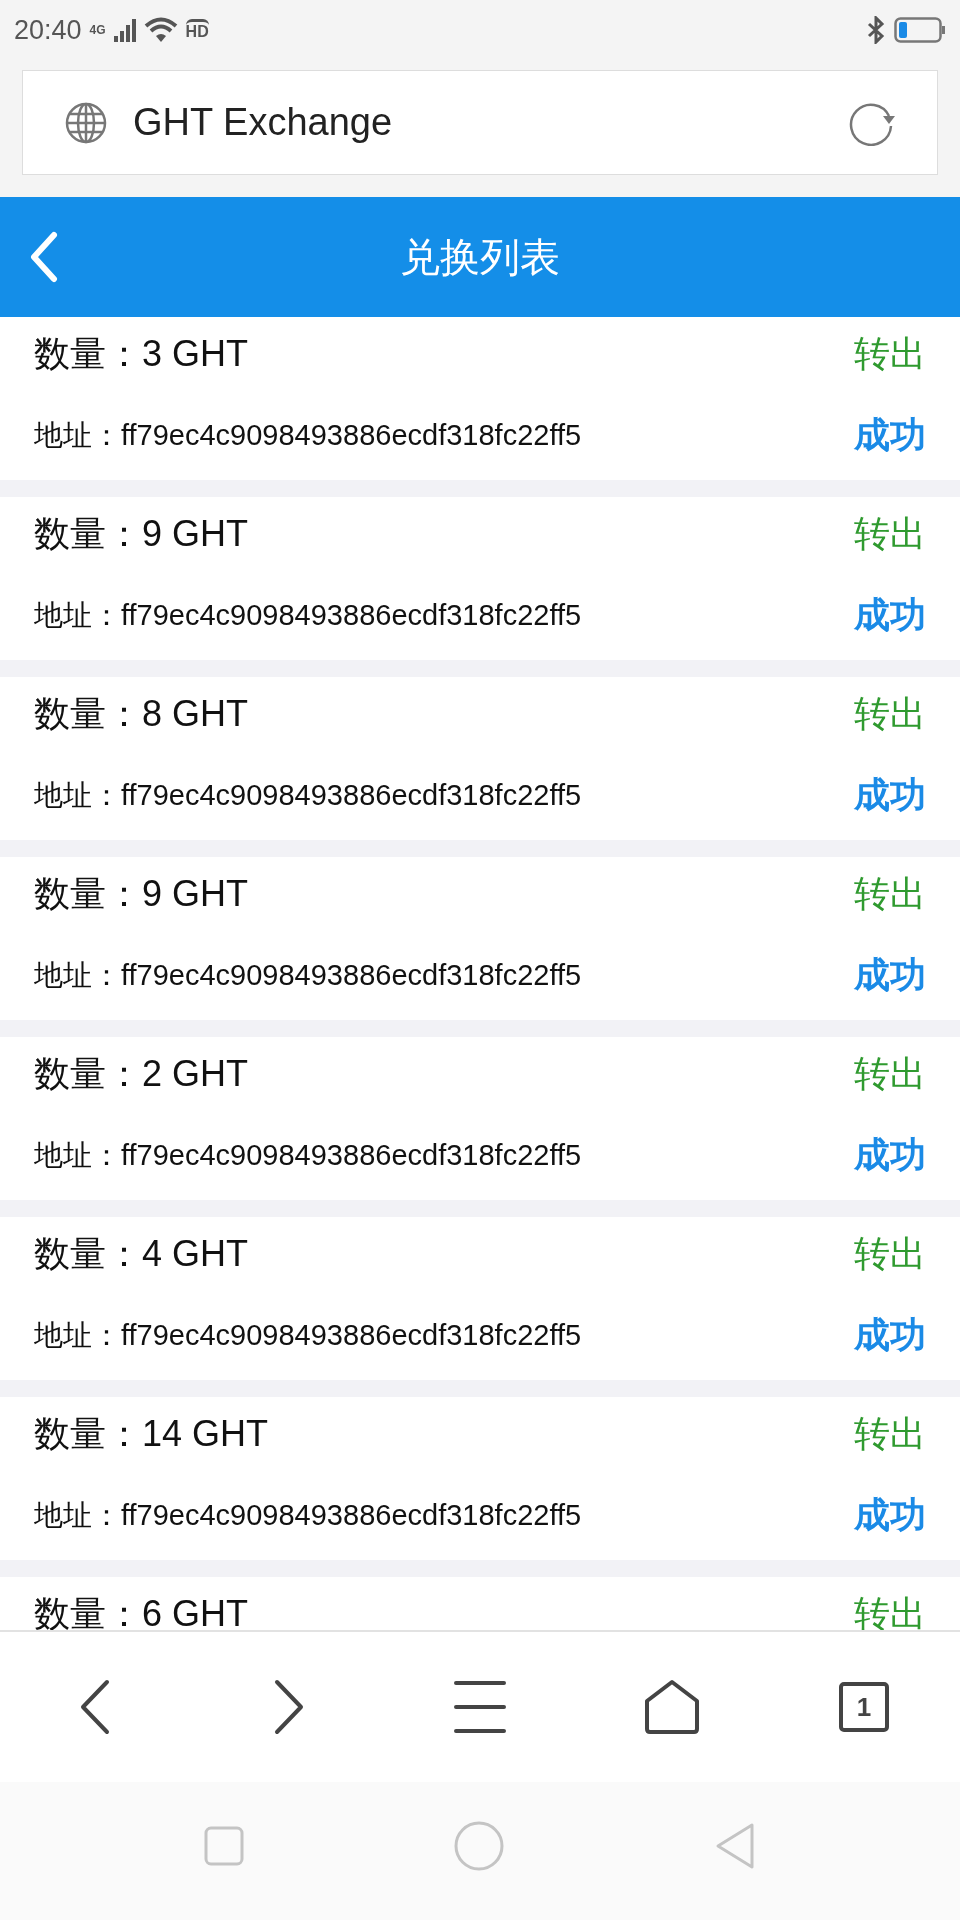  I want to click on status-time: 20:40, so click(48, 30).